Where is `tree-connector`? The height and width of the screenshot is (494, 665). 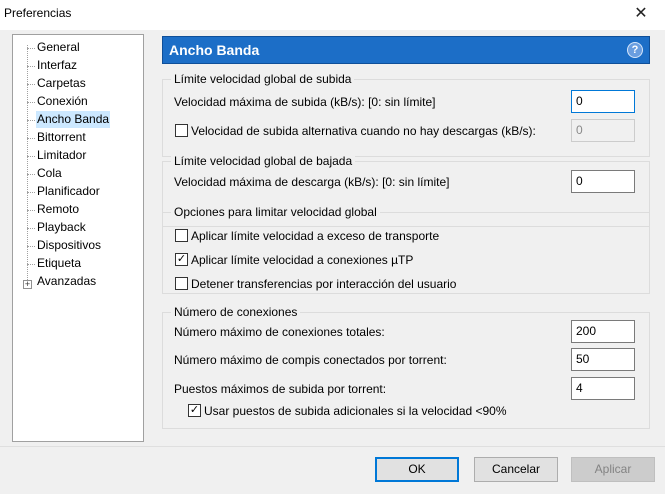
tree-connector is located at coordinates (27, 165).